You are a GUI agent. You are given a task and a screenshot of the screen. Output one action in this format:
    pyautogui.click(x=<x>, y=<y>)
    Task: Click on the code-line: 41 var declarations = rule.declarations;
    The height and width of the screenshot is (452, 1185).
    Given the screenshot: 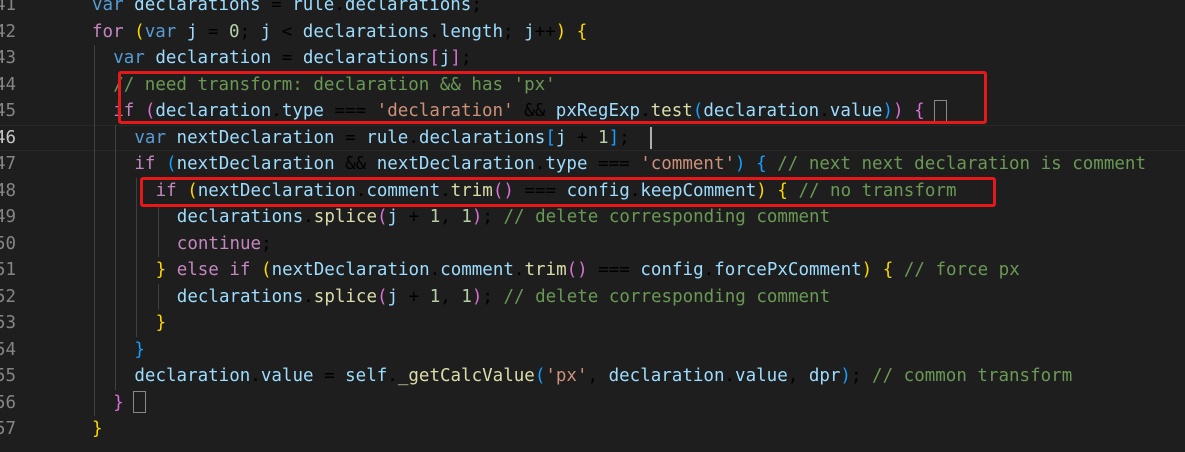 What is the action you would take?
    pyautogui.click(x=592, y=9)
    